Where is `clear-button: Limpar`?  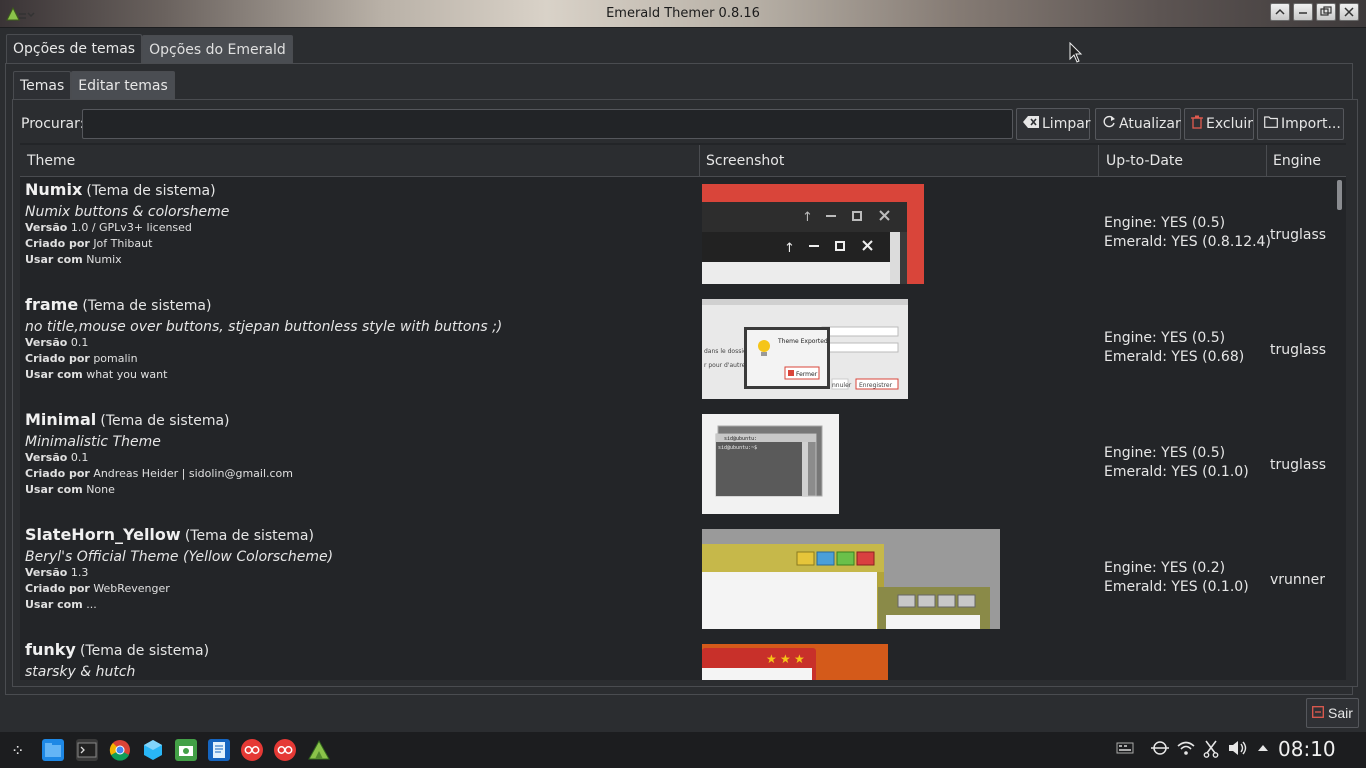 clear-button: Limpar is located at coordinates (1053, 124).